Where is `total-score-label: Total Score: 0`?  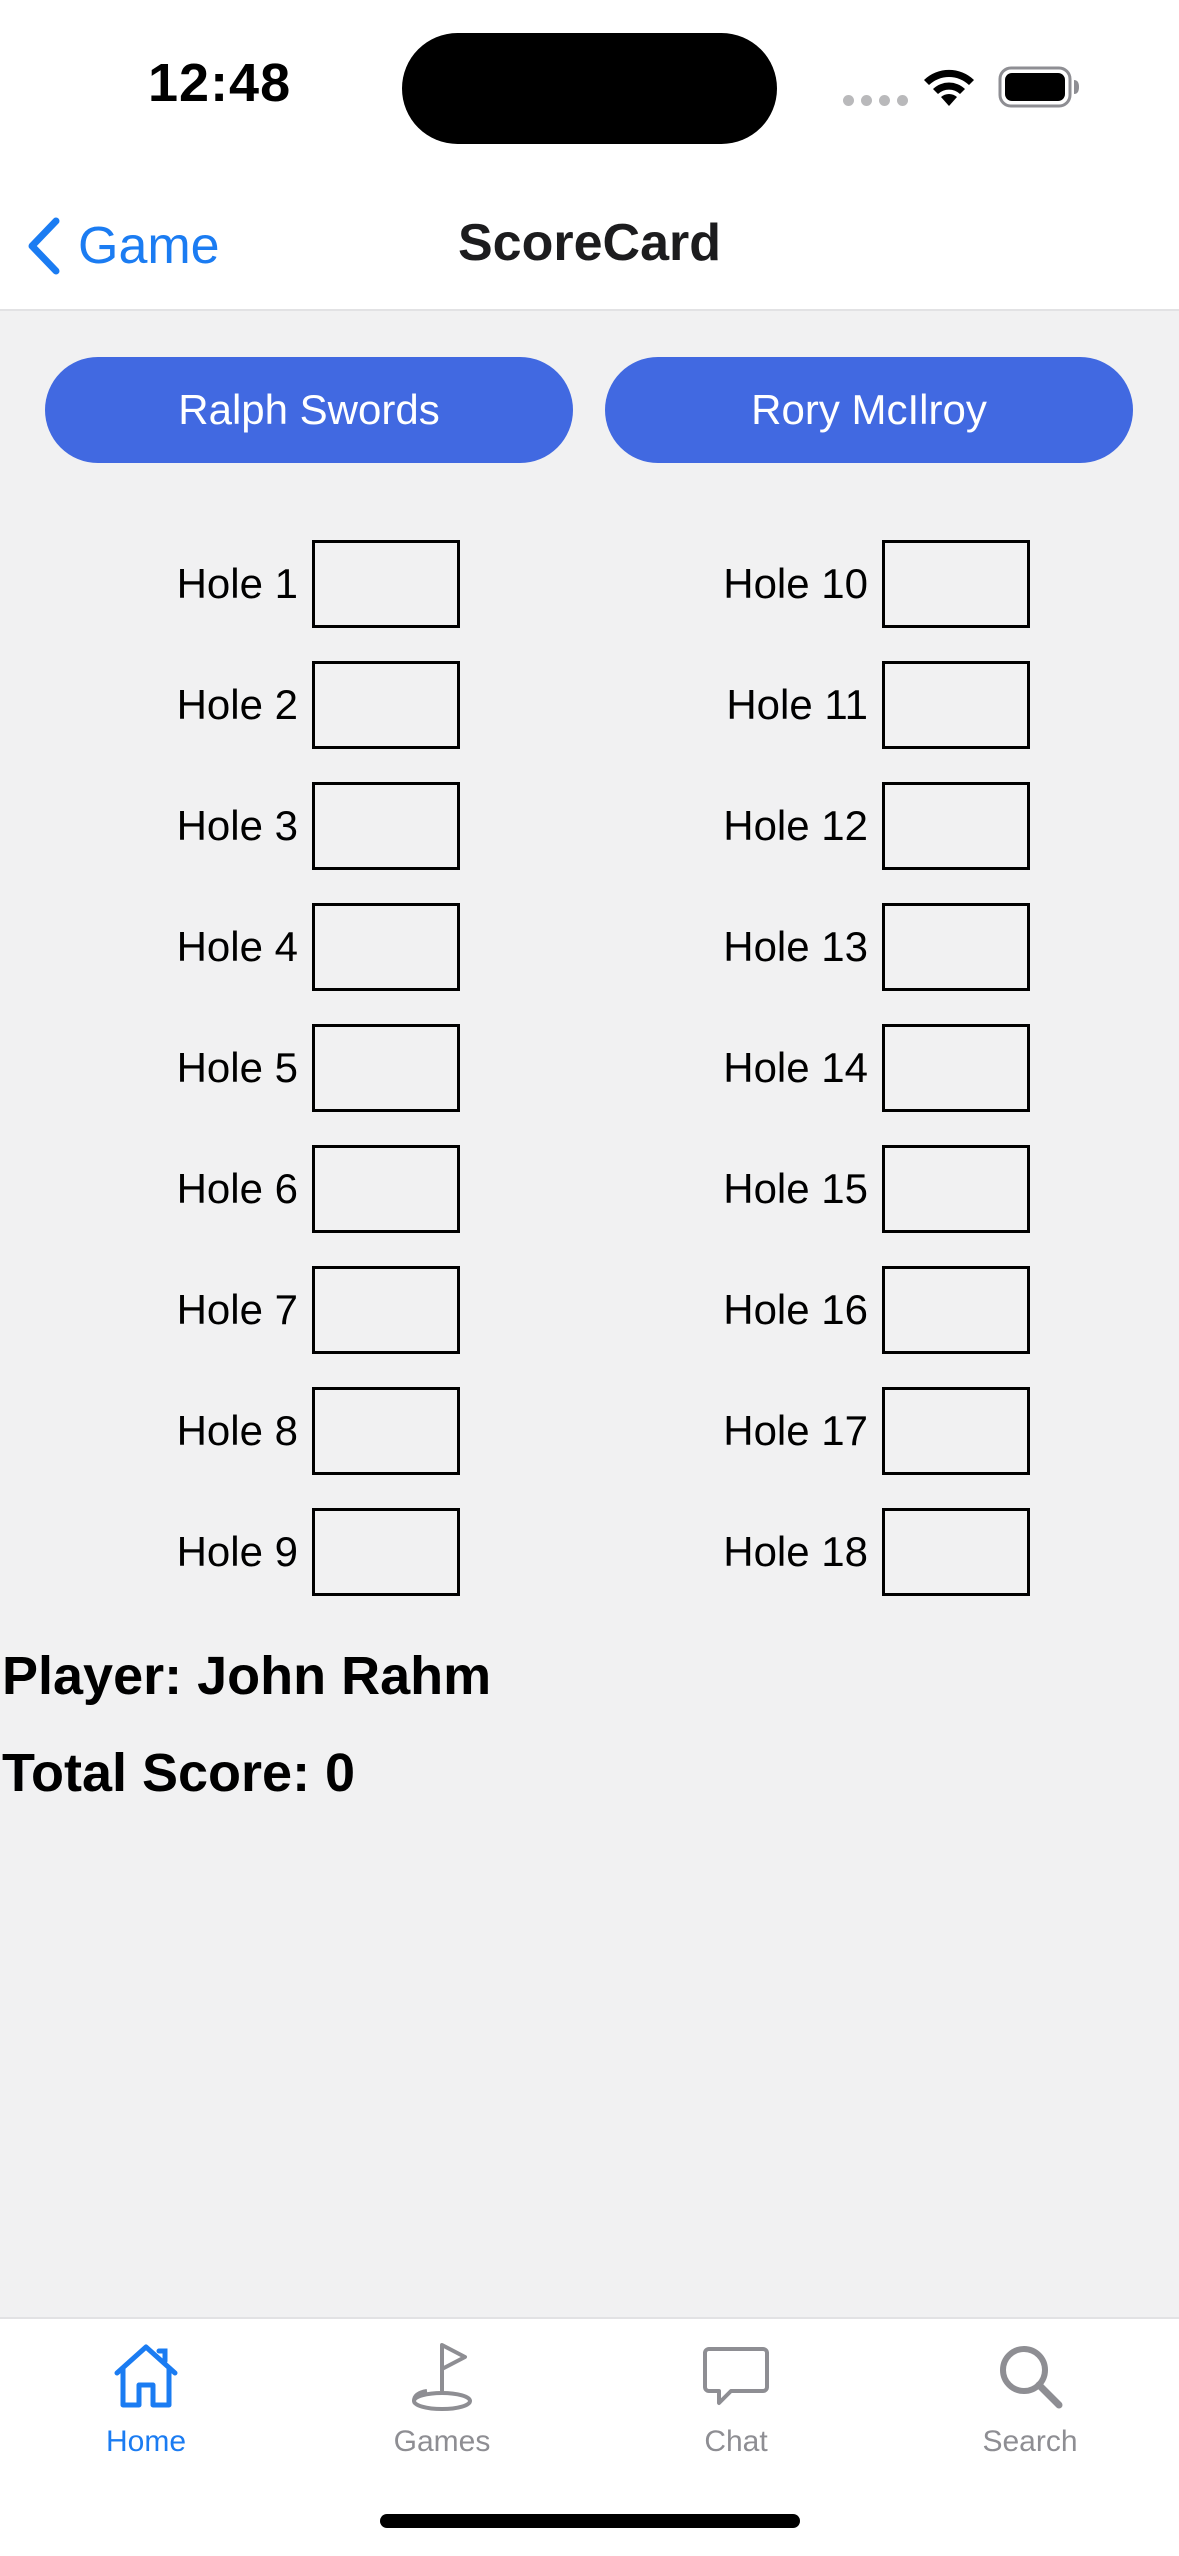 total-score-label: Total Score: 0 is located at coordinates (179, 1773).